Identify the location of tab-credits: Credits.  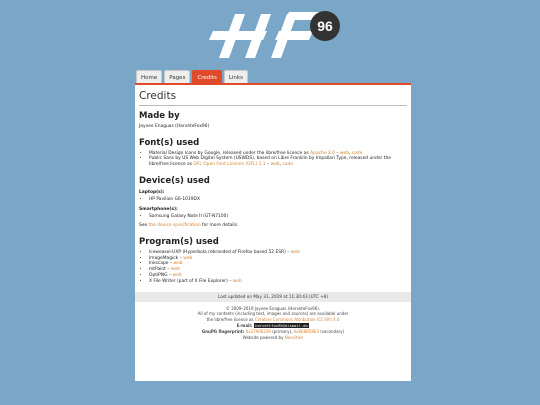
(207, 77).